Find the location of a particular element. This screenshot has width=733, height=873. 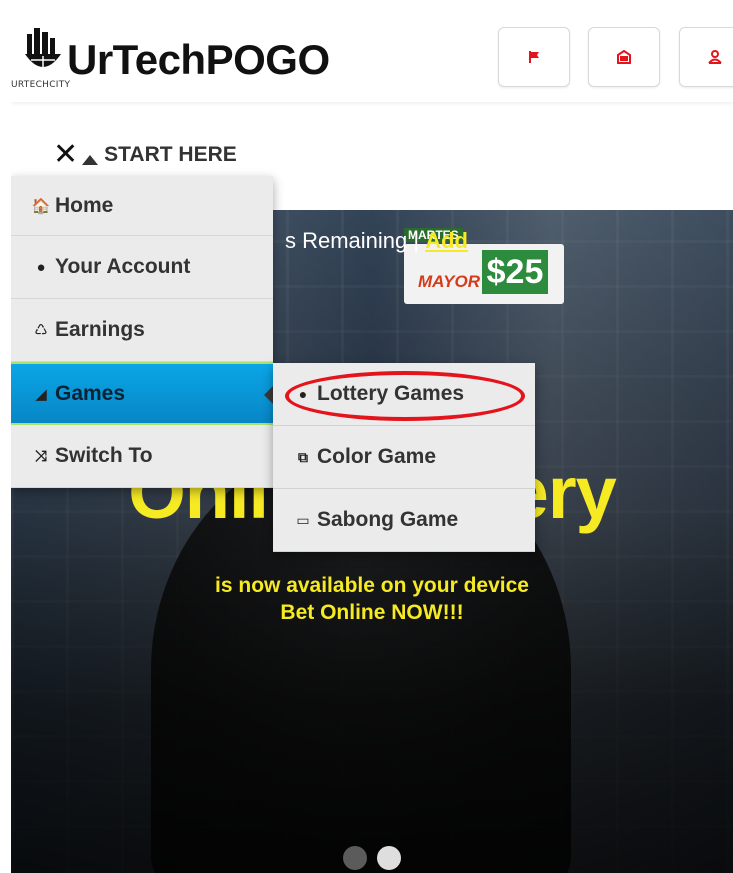

games-icon: ◢ is located at coordinates (41, 394).